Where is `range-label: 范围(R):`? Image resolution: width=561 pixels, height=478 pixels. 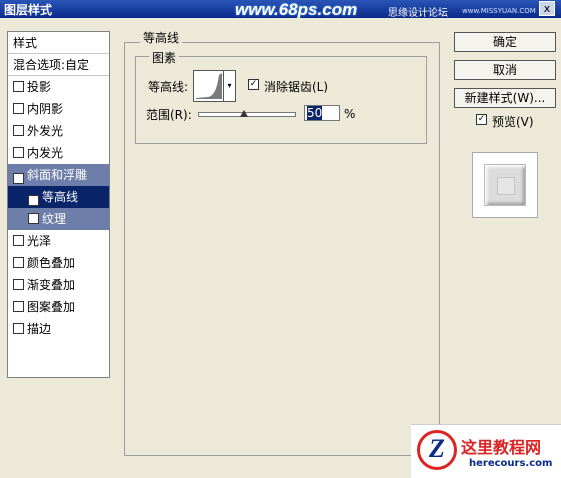 range-label: 范围(R): is located at coordinates (169, 115).